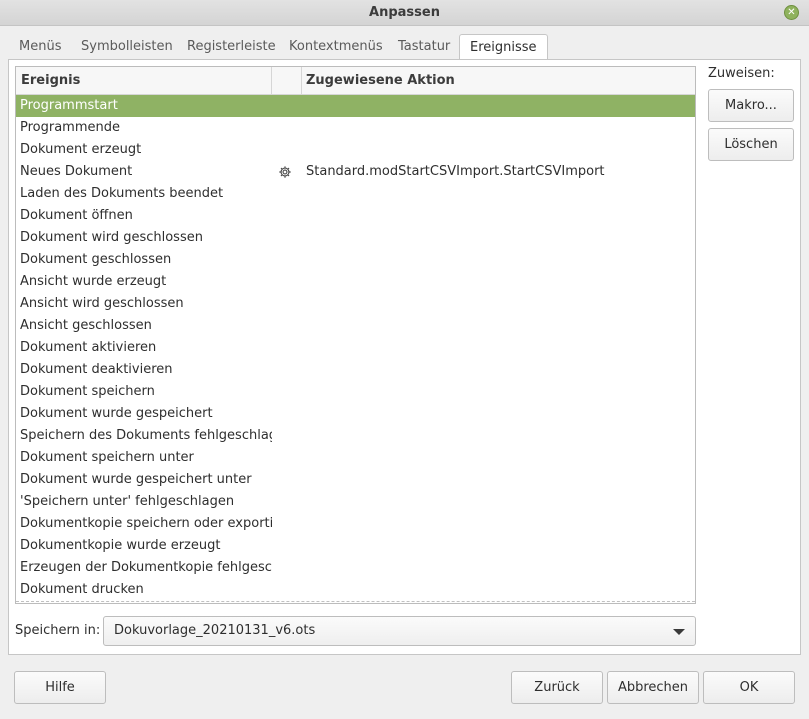  I want to click on event-name: Speichern des Dokuments fehlgeschlagen, so click(146, 435).